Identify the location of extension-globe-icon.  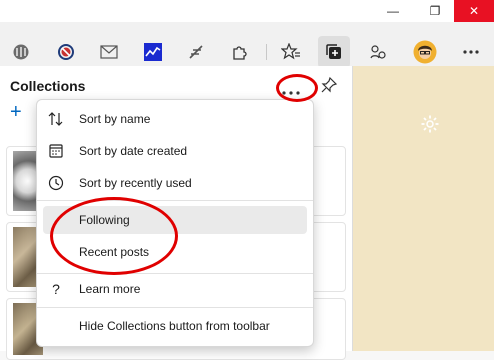
(21, 52).